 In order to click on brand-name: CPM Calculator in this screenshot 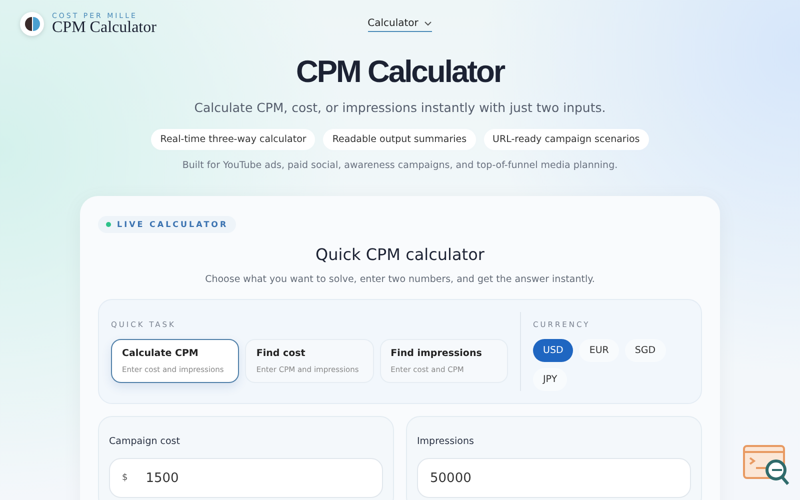, I will do `click(104, 28)`.